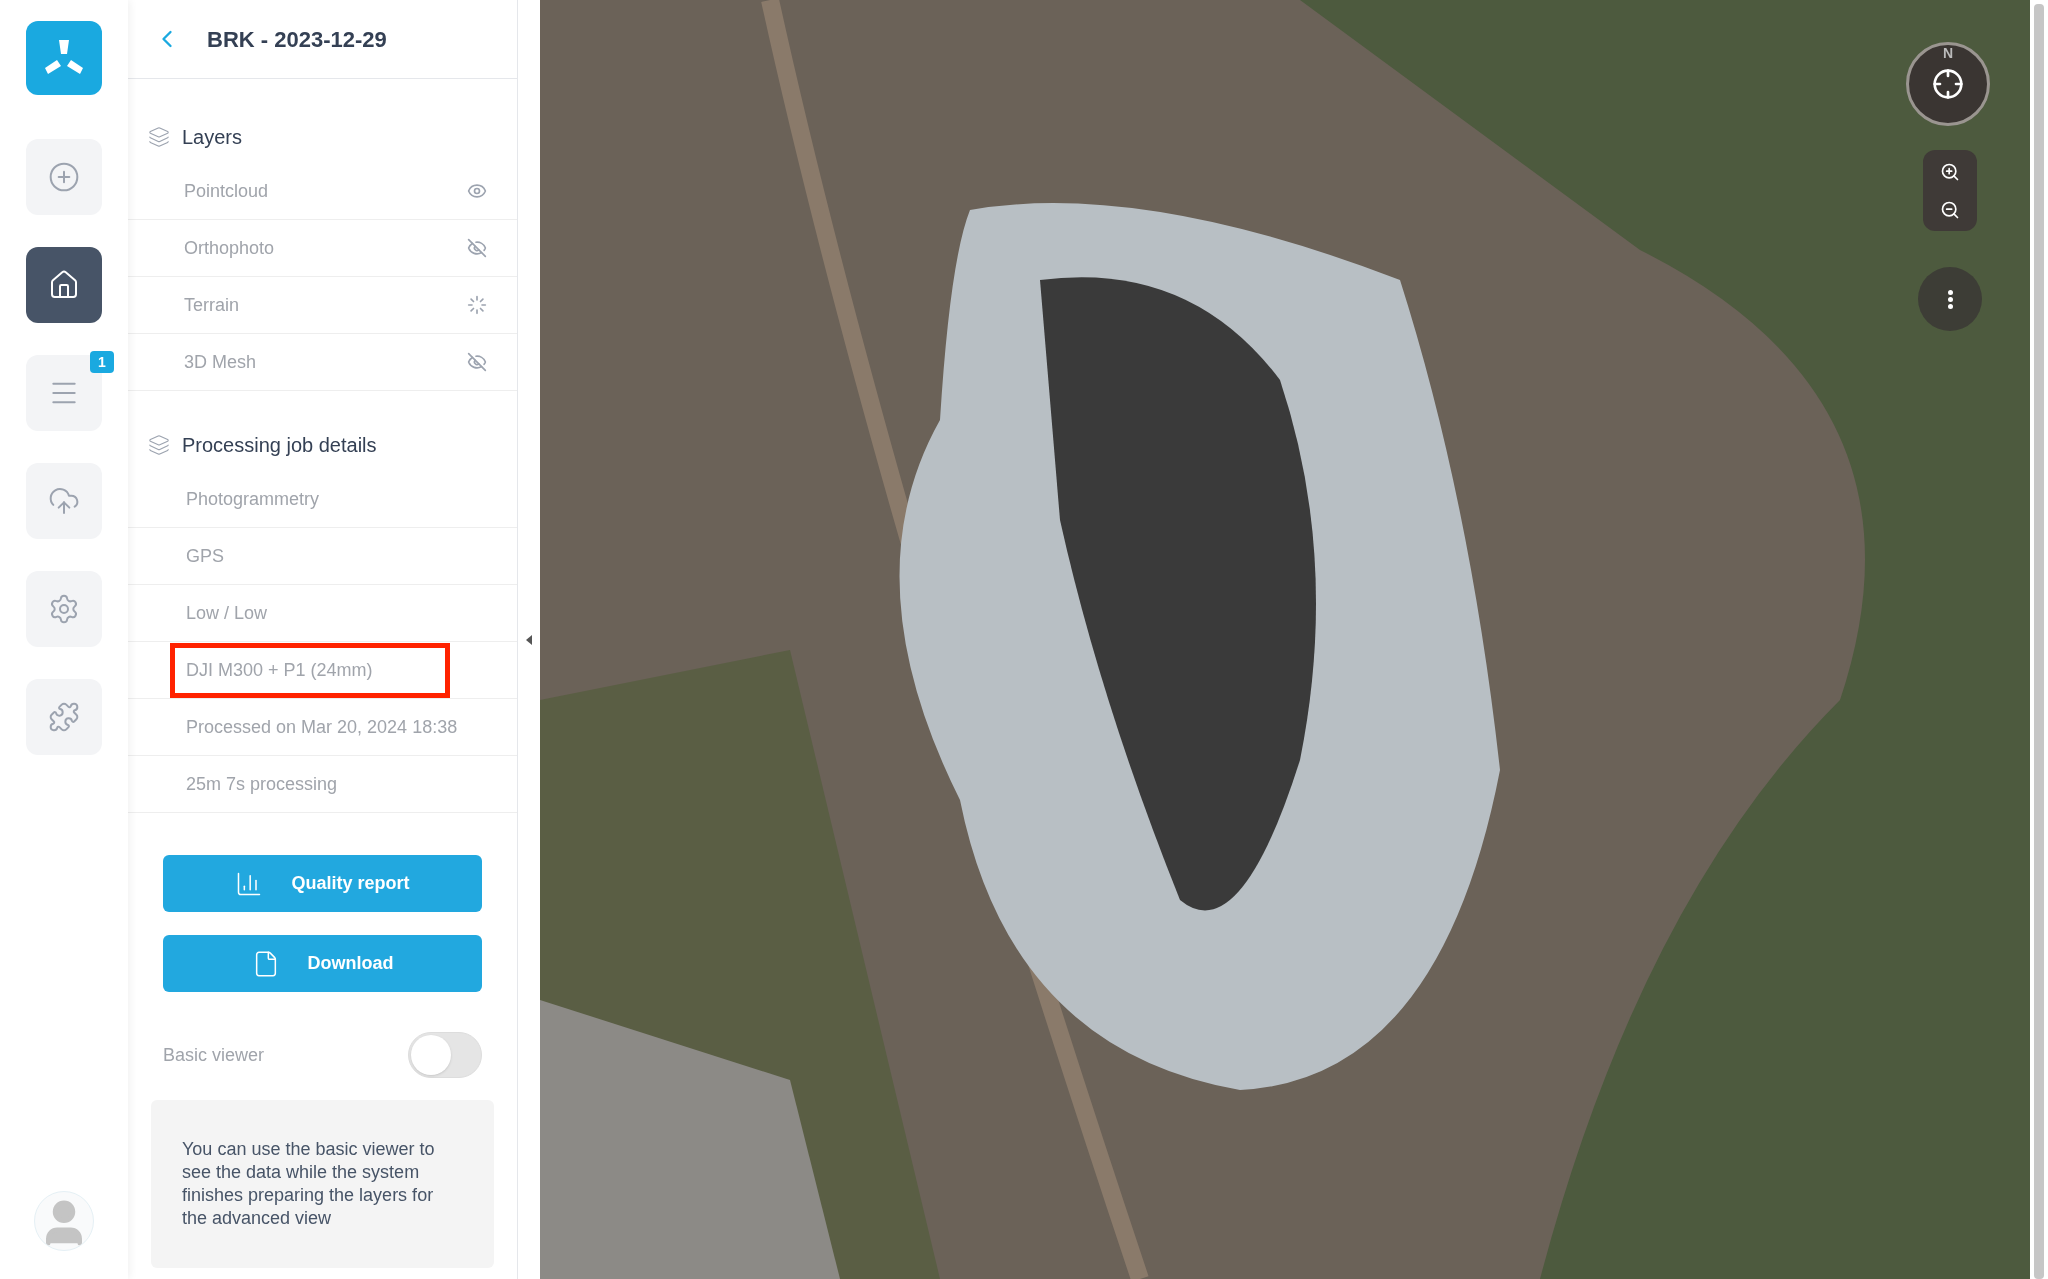 This screenshot has height=1279, width=2048. What do you see at coordinates (322, 727) in the screenshot?
I see `detail-text: Processed on Mar 20, 2024 18:38` at bounding box center [322, 727].